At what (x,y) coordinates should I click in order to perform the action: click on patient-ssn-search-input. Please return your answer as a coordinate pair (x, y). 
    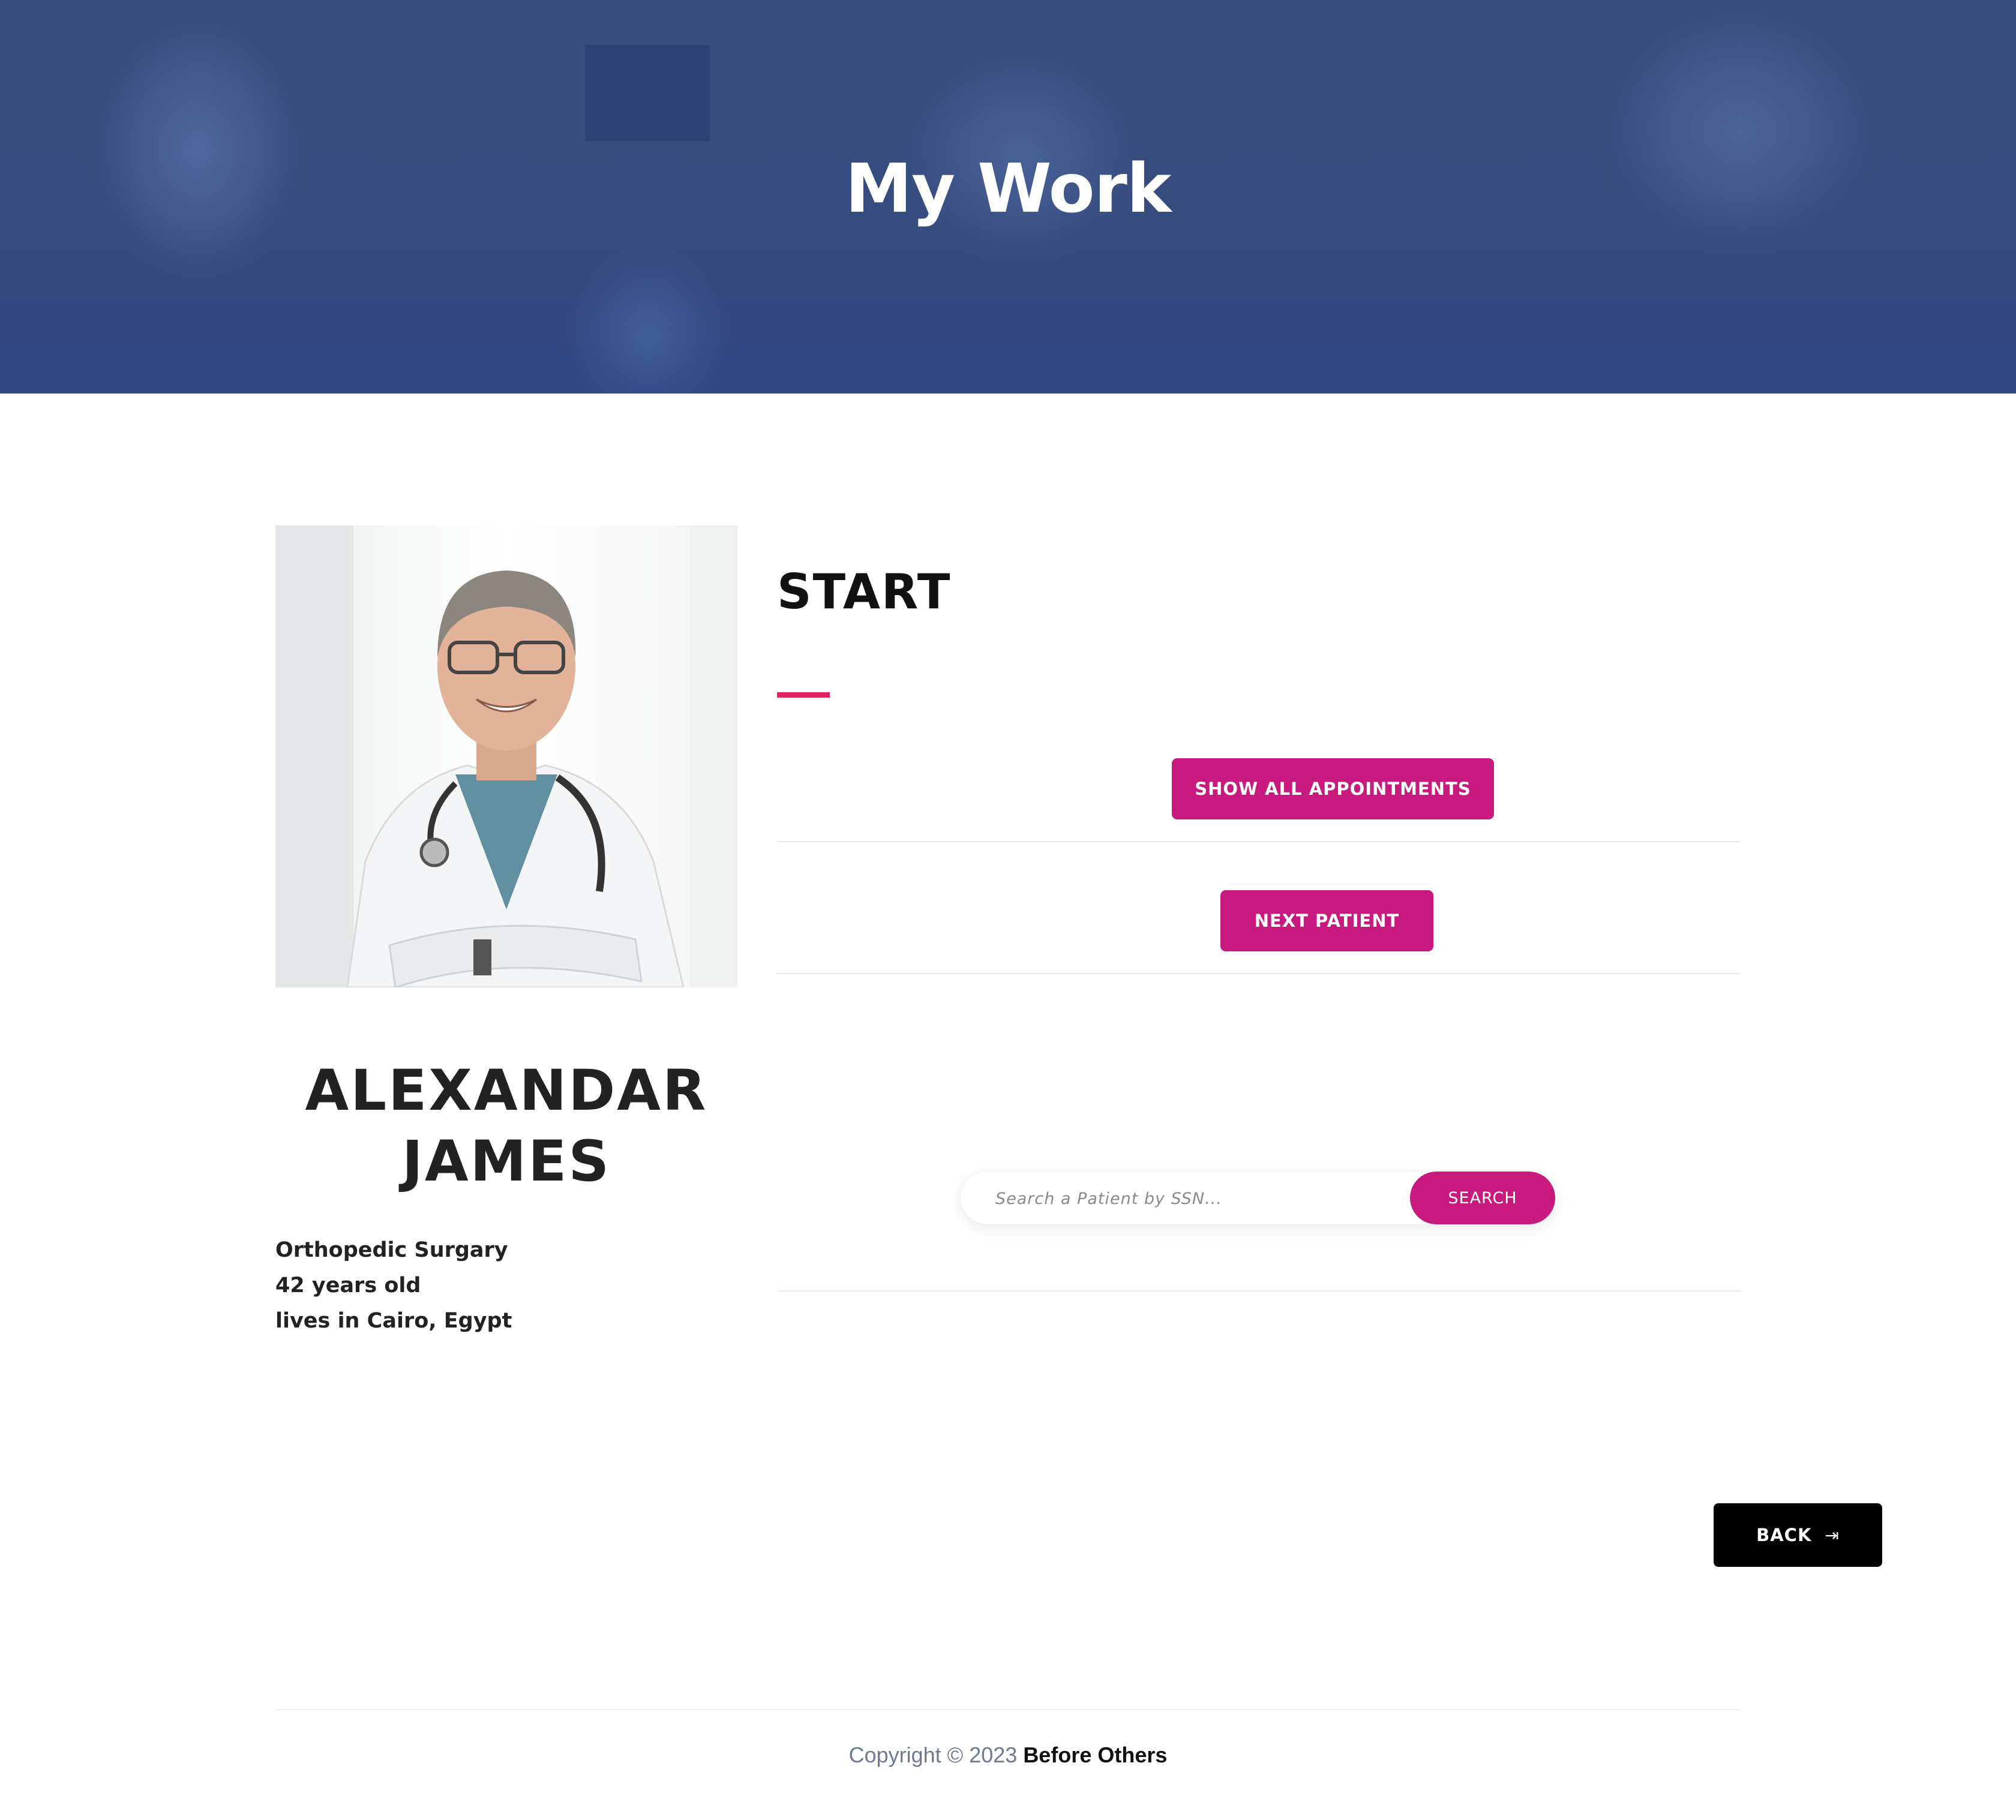
    Looking at the image, I should click on (1193, 1199).